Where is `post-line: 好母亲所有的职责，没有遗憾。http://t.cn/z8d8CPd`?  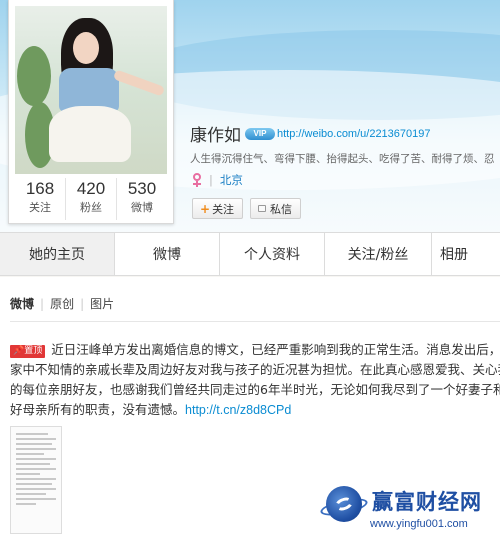
post-line: 好母亲所有的职责，没有遗憾。http://t.cn/z8d8CPd is located at coordinates (255, 410).